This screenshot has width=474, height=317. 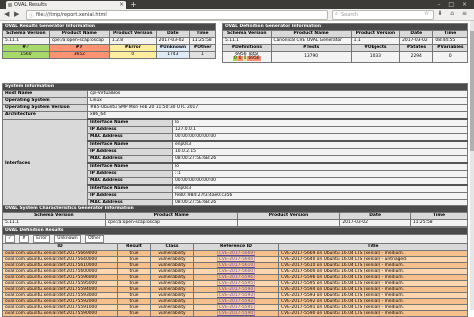 I want to click on mac-address-value: 08:00:27:5E:6B:26, so click(x=320, y=159).